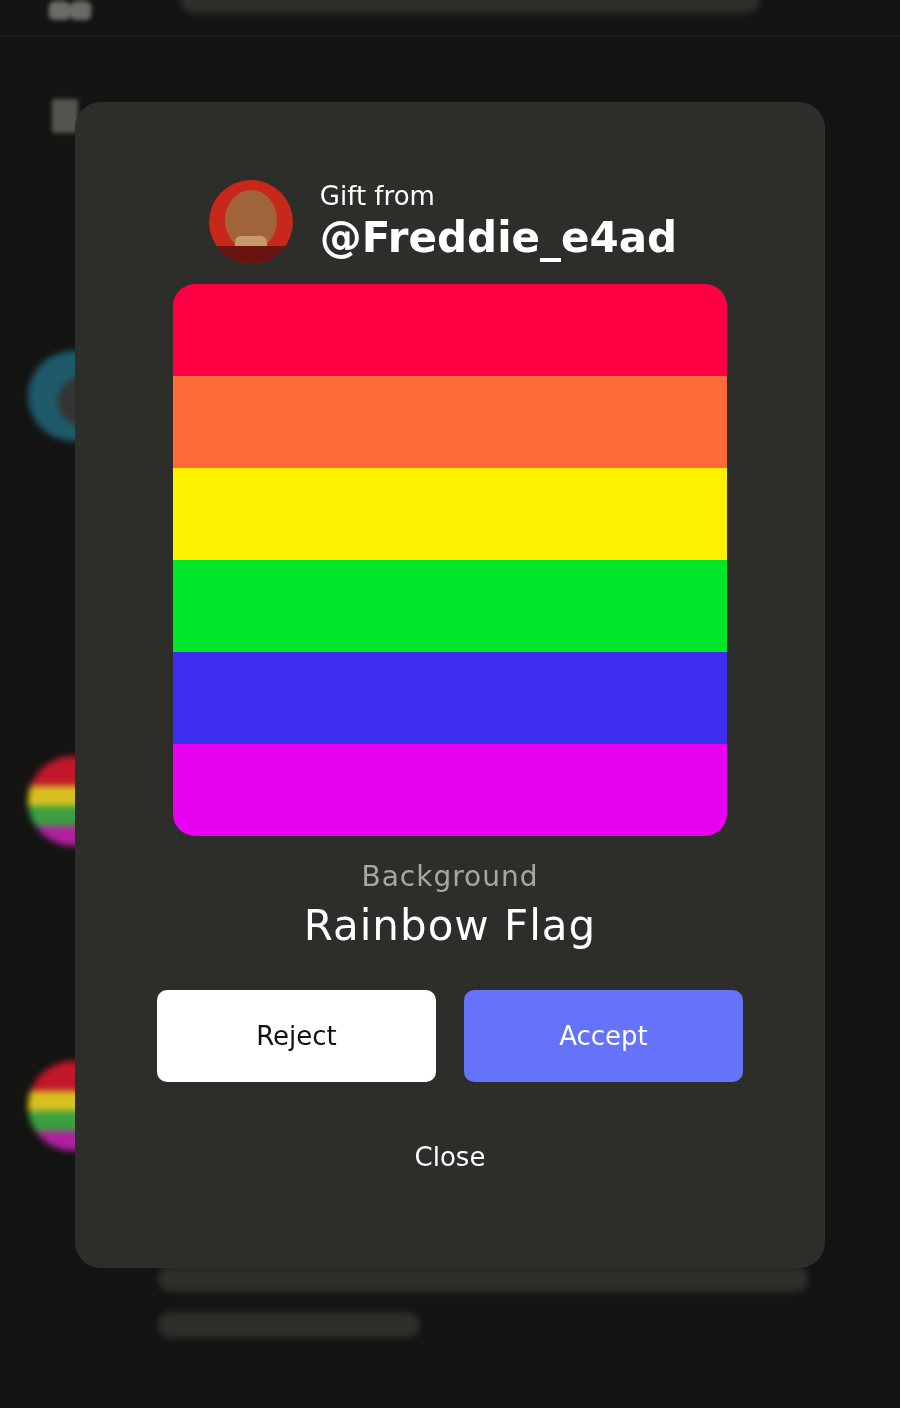  Describe the element at coordinates (450, 925) in the screenshot. I see `item-name: Rainbow Flag` at that location.